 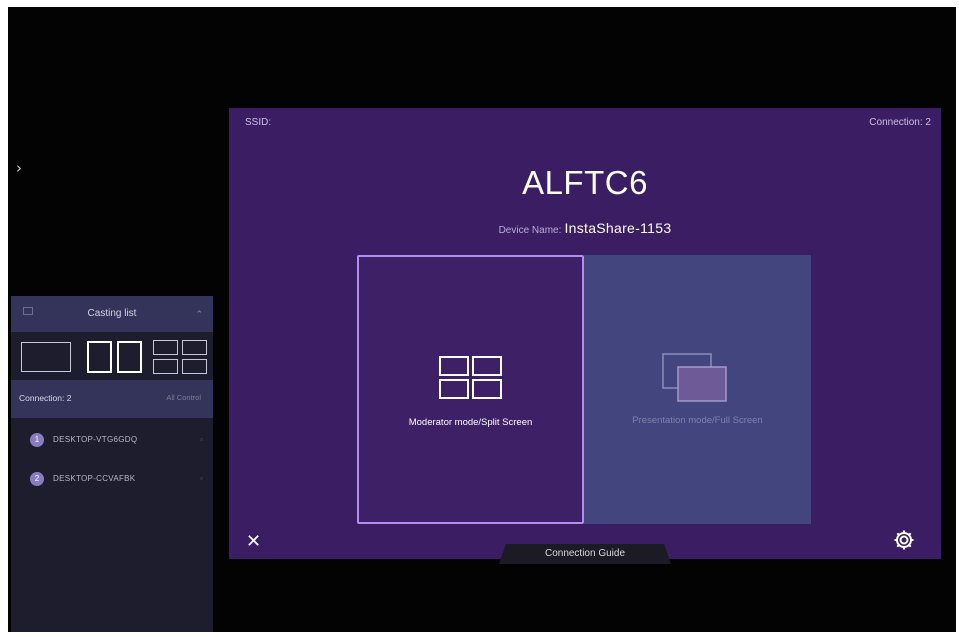 I want to click on device-name-line: Device Name: InstaShare-1153, so click(x=585, y=228).